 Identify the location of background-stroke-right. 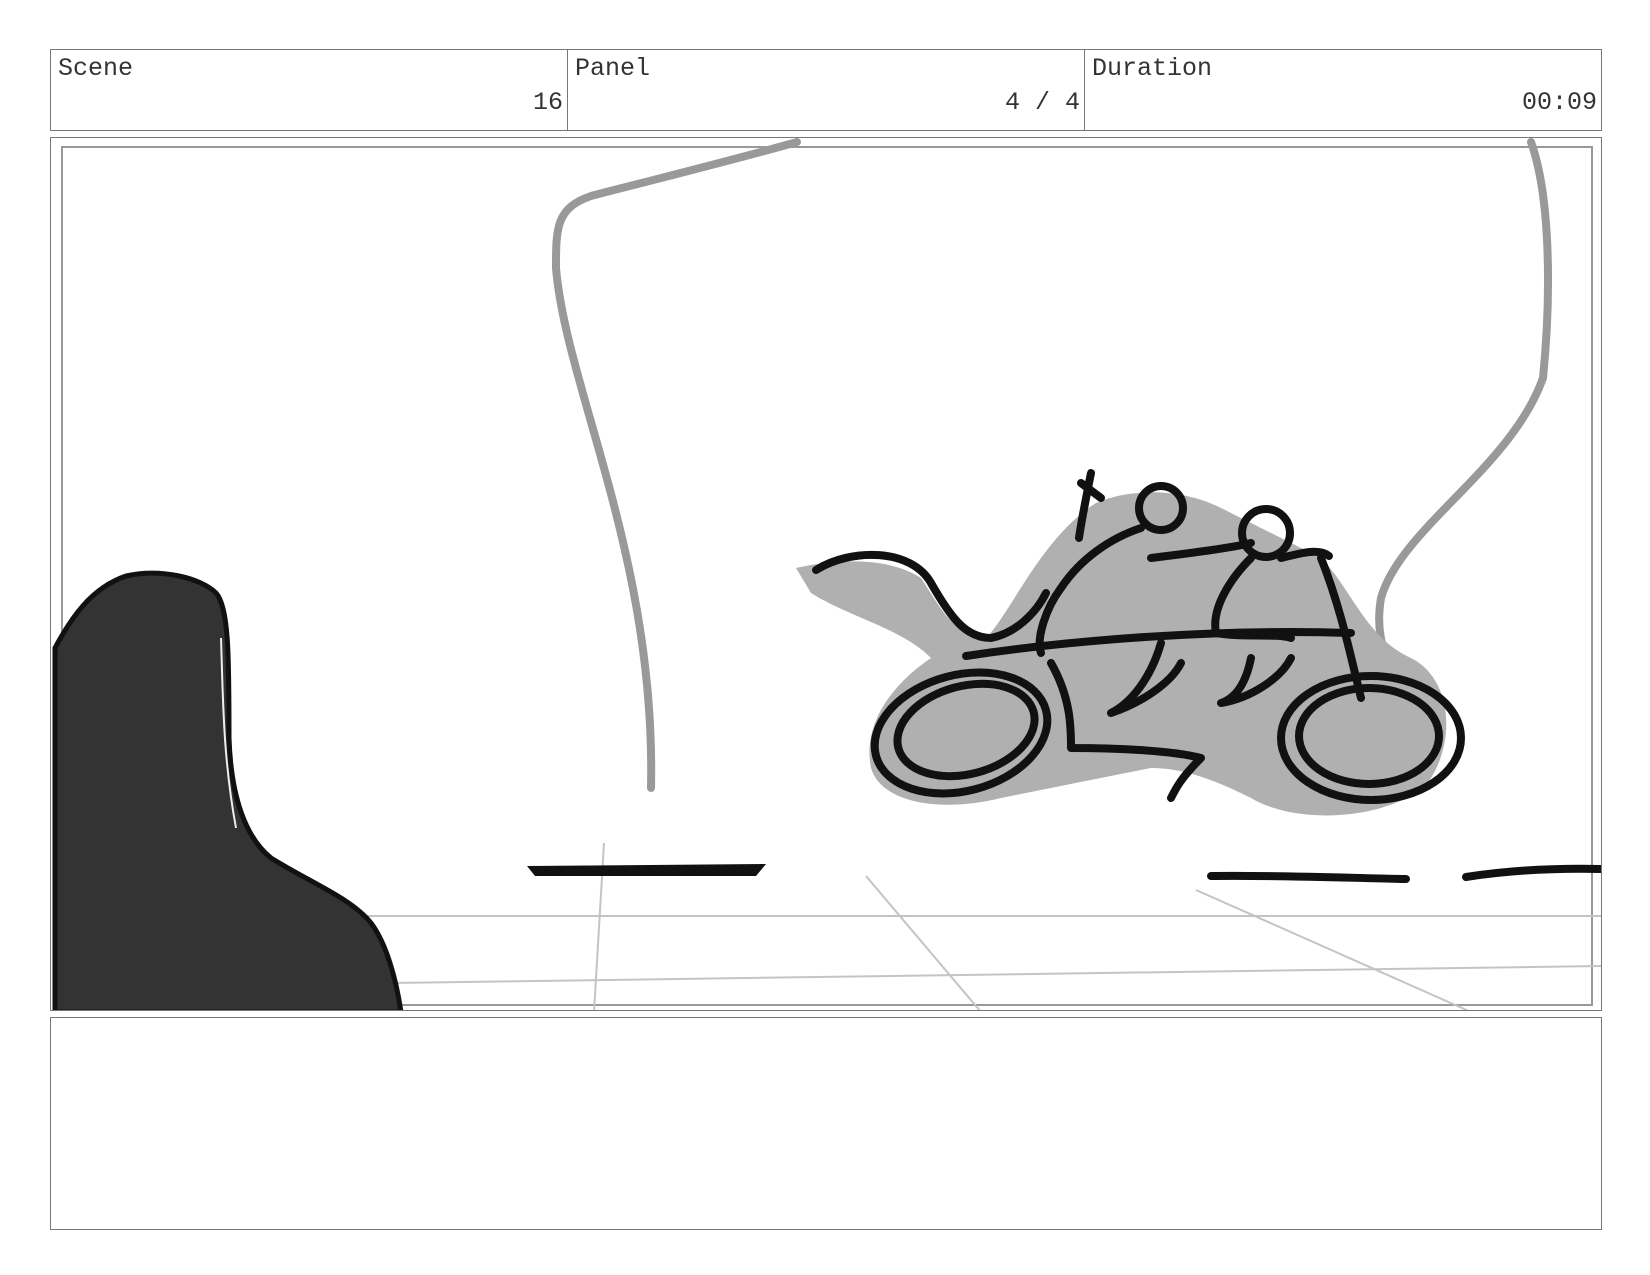
(1463, 410).